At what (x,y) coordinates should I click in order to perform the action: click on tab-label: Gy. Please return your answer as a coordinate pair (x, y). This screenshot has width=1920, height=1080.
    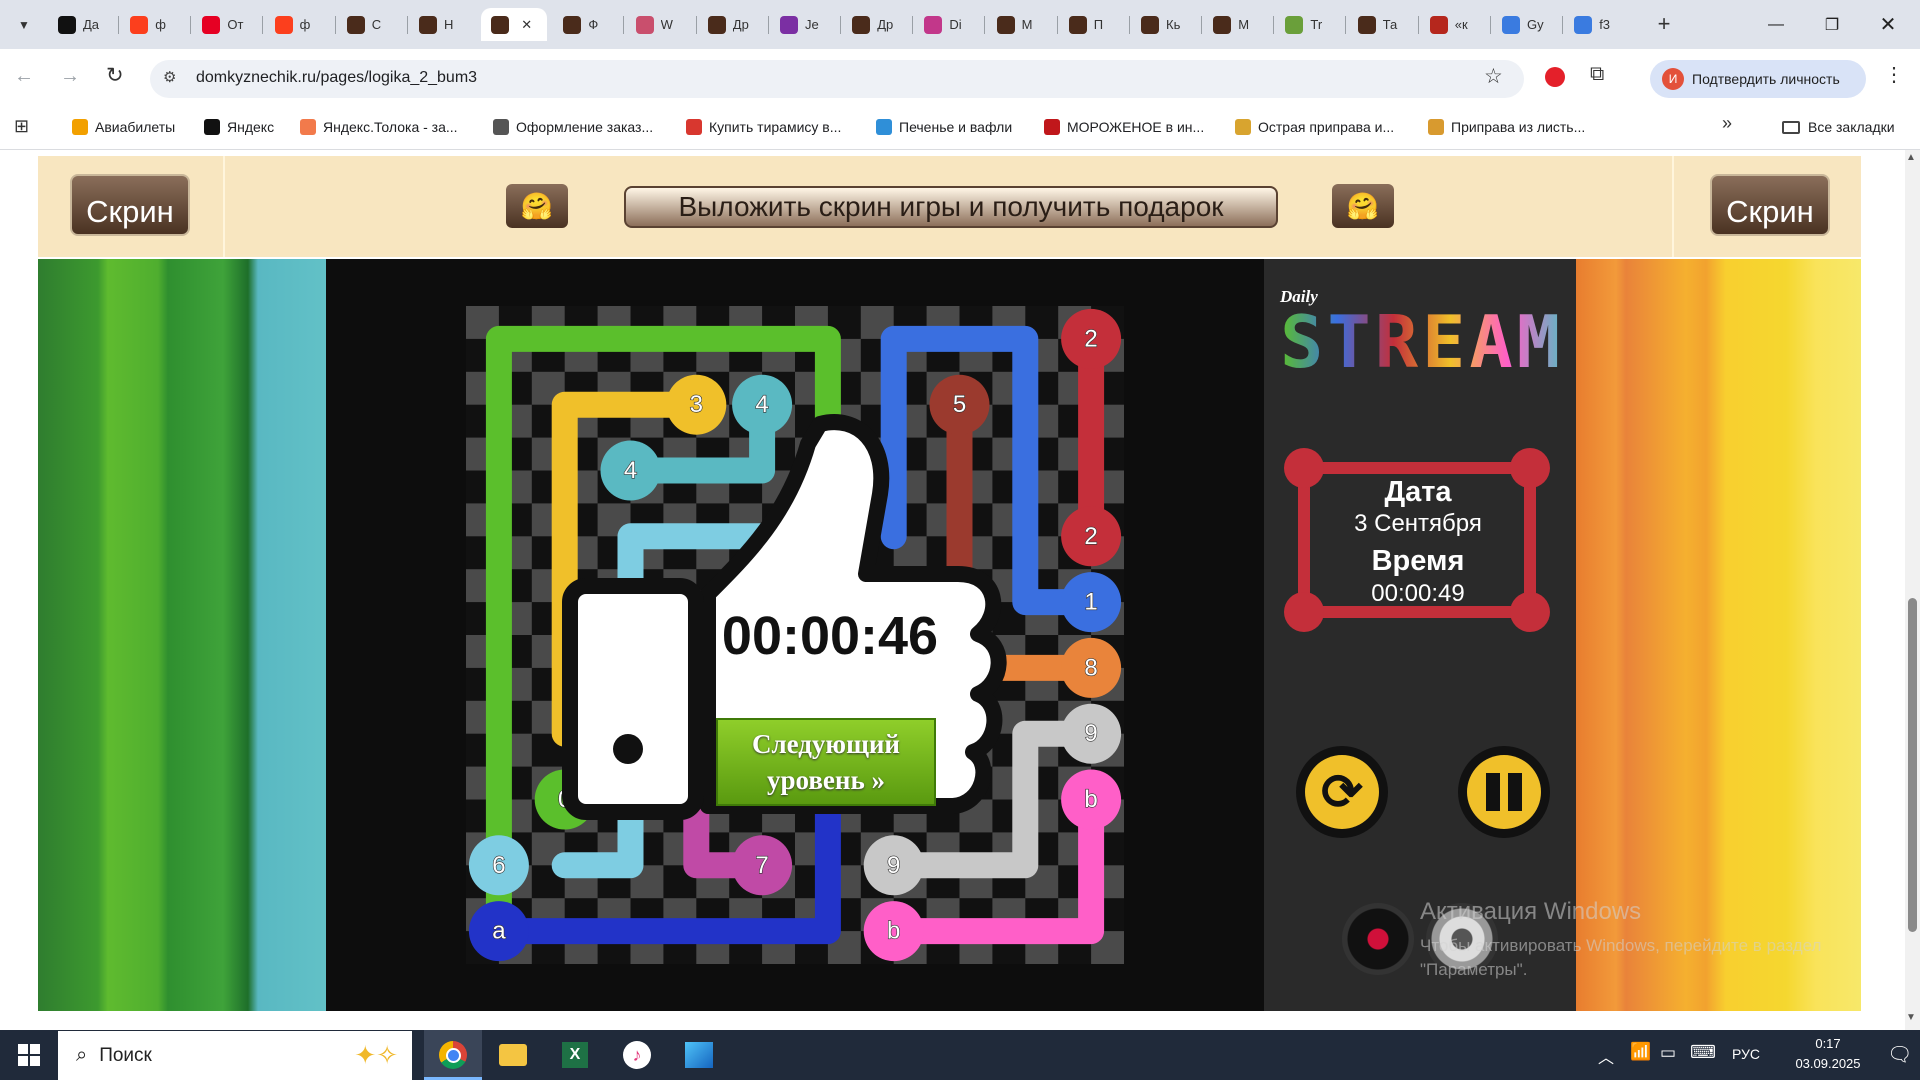
    Looking at the image, I should click on (1535, 24).